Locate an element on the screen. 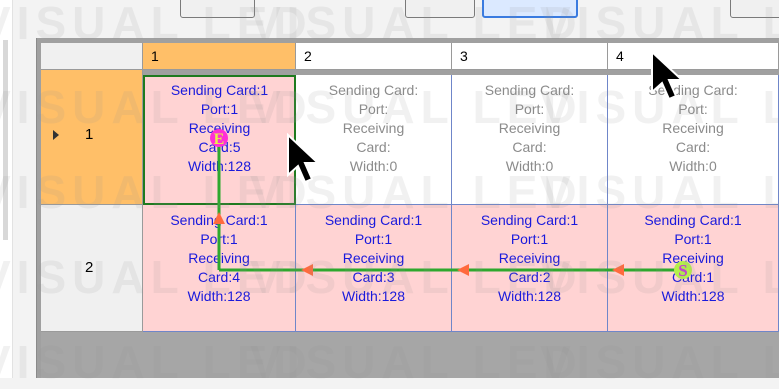  grid-corner-header is located at coordinates (92, 56).